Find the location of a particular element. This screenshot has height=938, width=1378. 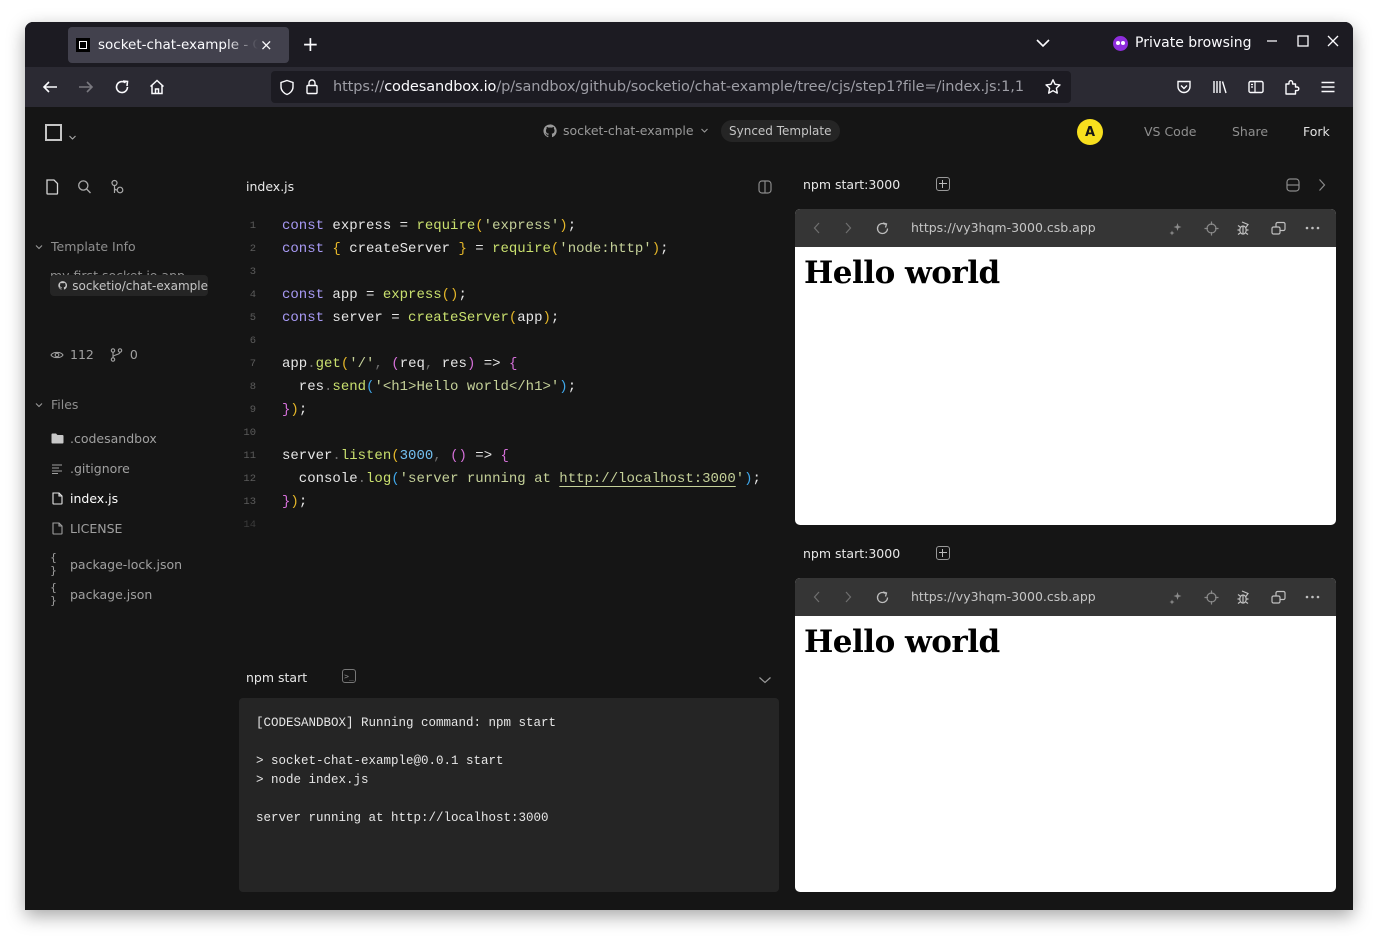

template-info-section-toggle: Template Info is located at coordinates (85, 246).